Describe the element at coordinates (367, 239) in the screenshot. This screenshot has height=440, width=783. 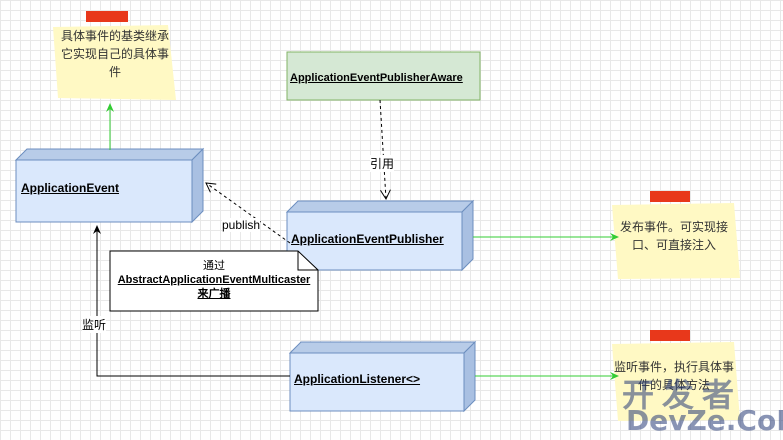
I see `label-publisher: ApplicationEventPublisher` at that location.